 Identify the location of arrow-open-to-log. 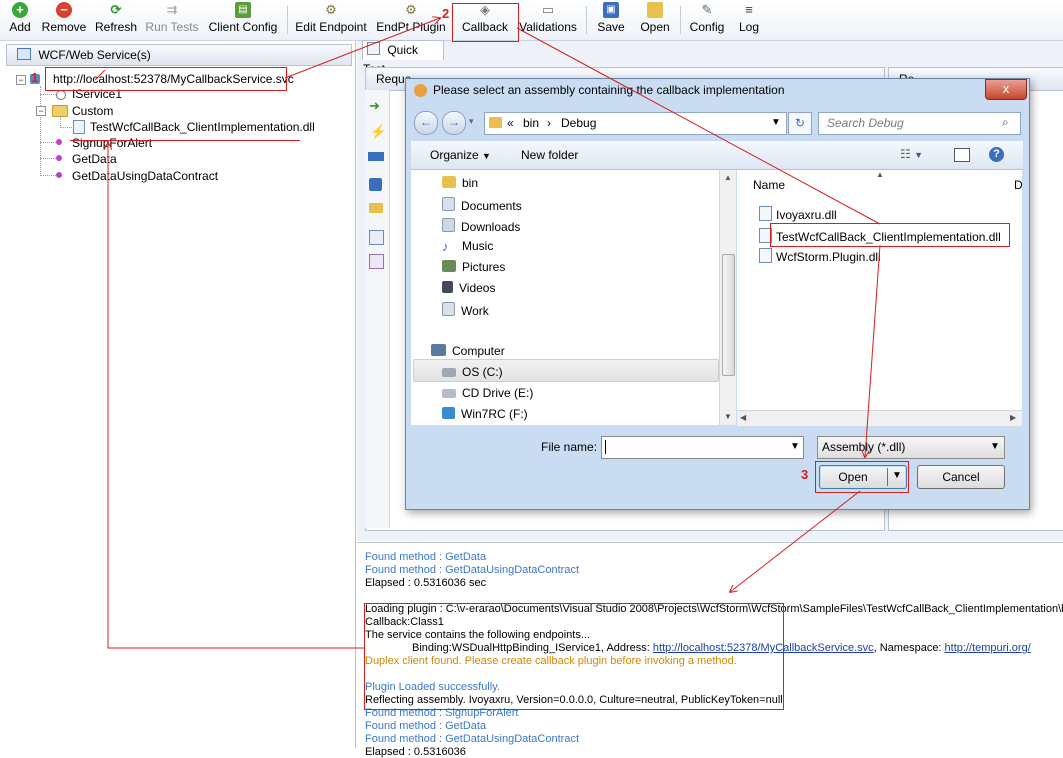
(795, 541).